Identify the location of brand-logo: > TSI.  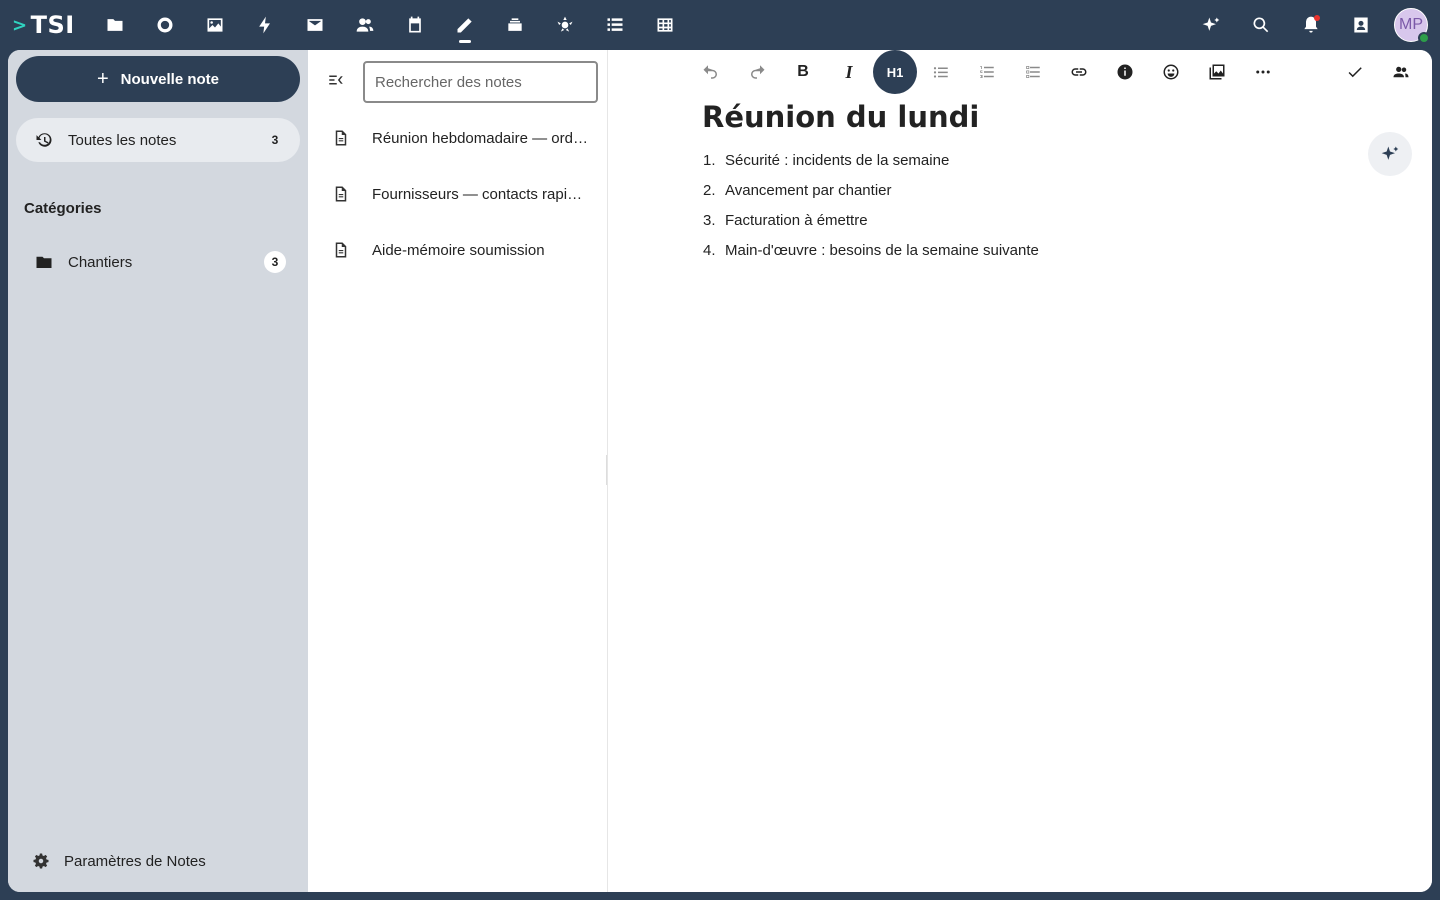
(43, 25).